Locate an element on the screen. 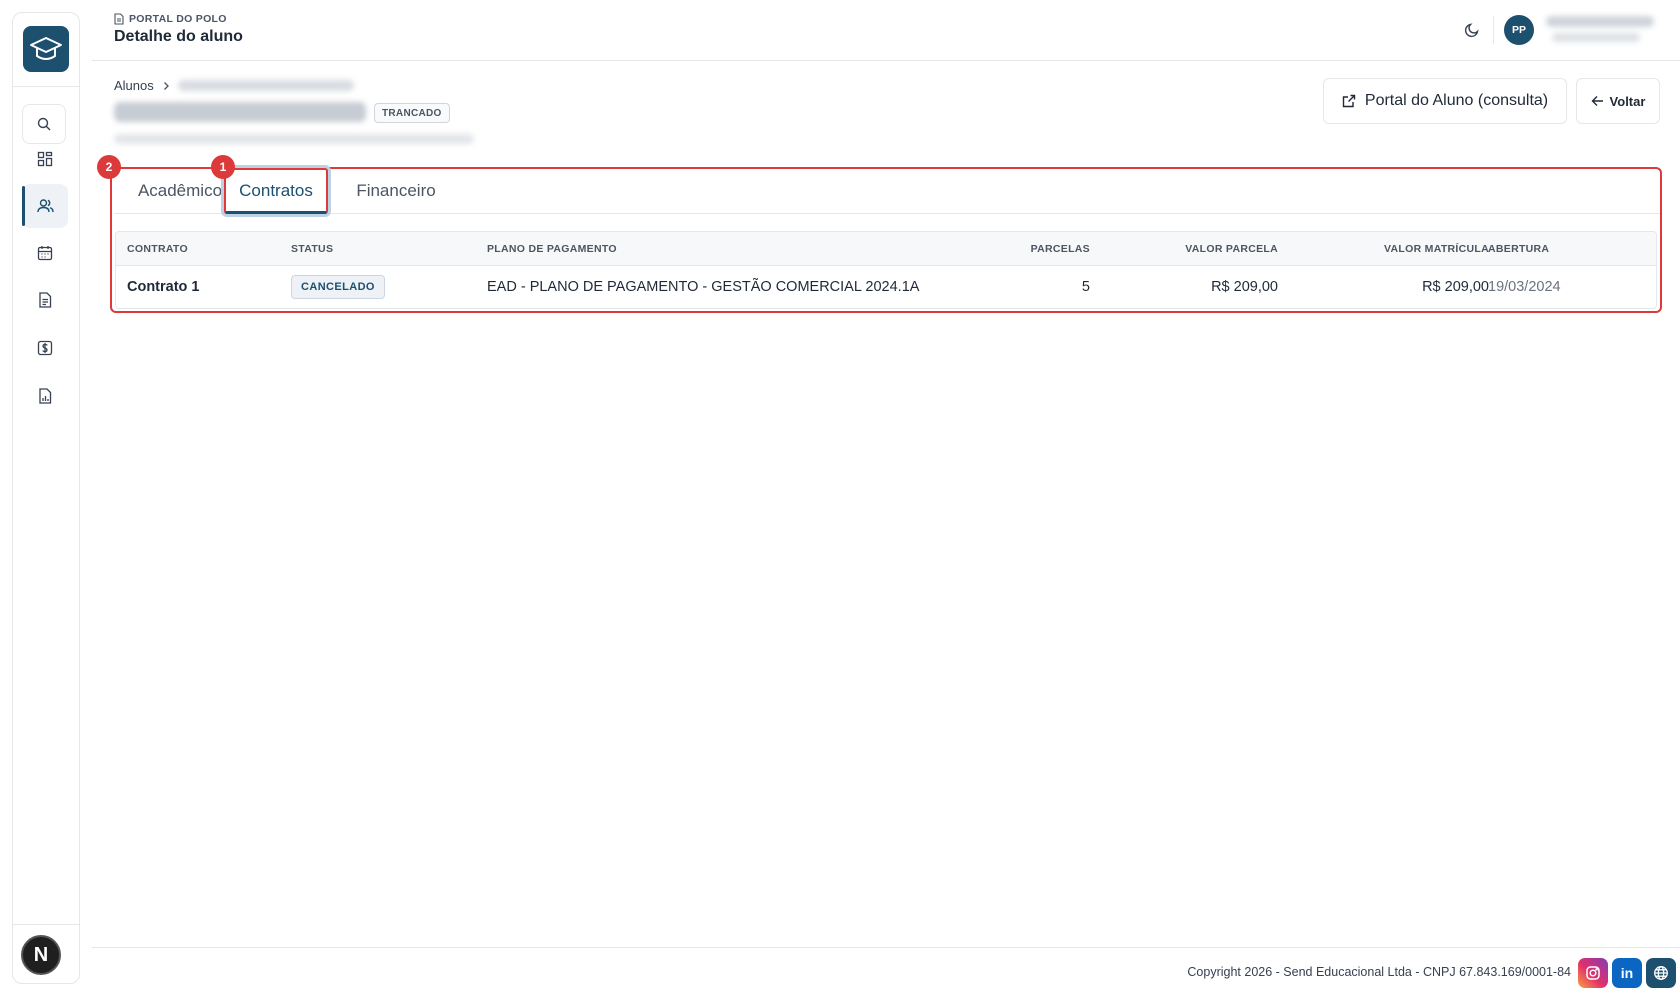 Image resolution: width=1680 pixels, height=998 pixels. tab-financeiro: Financeiro is located at coordinates (396, 191).